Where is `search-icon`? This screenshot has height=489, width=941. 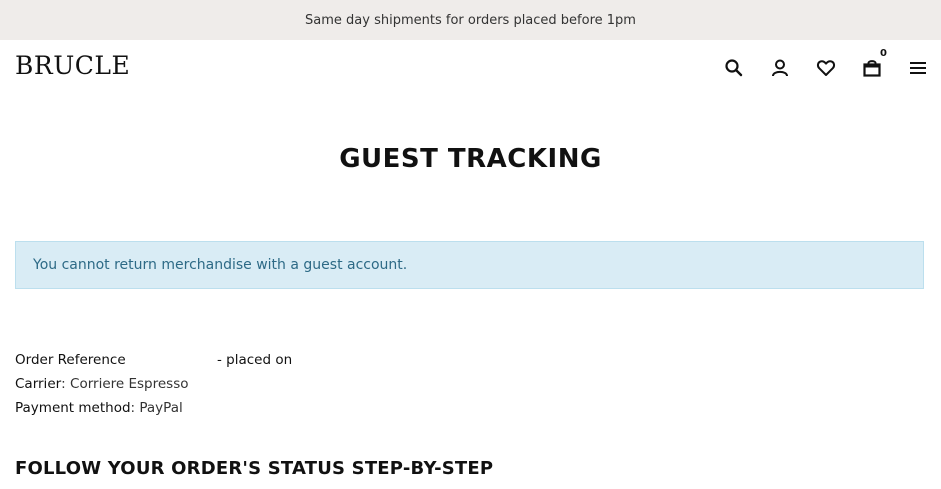 search-icon is located at coordinates (734, 68).